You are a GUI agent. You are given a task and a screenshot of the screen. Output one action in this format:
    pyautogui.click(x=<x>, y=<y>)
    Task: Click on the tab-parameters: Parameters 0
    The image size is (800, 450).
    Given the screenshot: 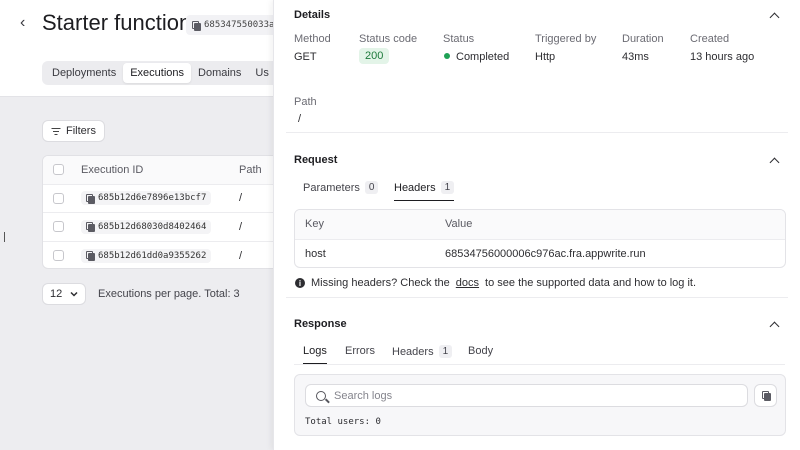 What is the action you would take?
    pyautogui.click(x=341, y=190)
    